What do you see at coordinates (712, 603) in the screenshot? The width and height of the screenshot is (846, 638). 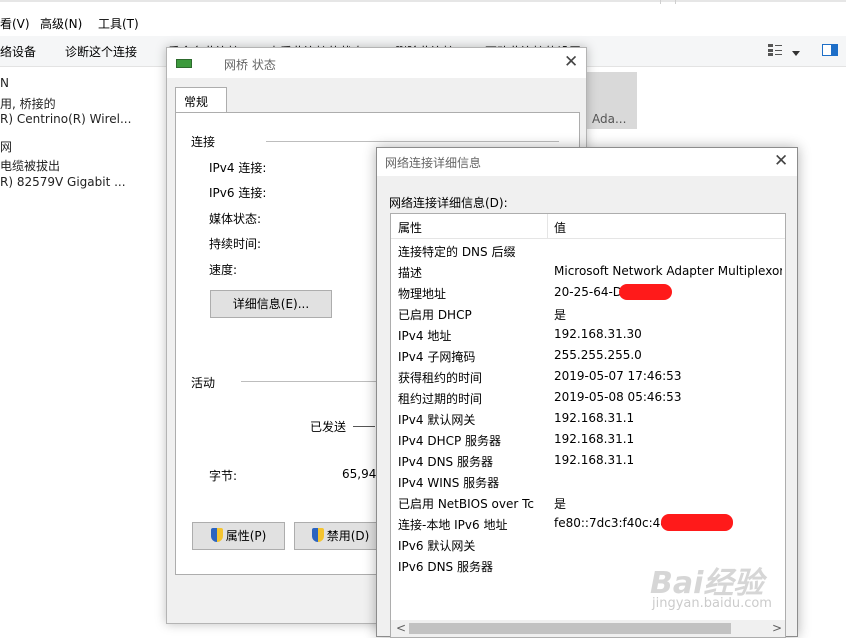 I see `watermark-url: jingyan.baidu.com` at bounding box center [712, 603].